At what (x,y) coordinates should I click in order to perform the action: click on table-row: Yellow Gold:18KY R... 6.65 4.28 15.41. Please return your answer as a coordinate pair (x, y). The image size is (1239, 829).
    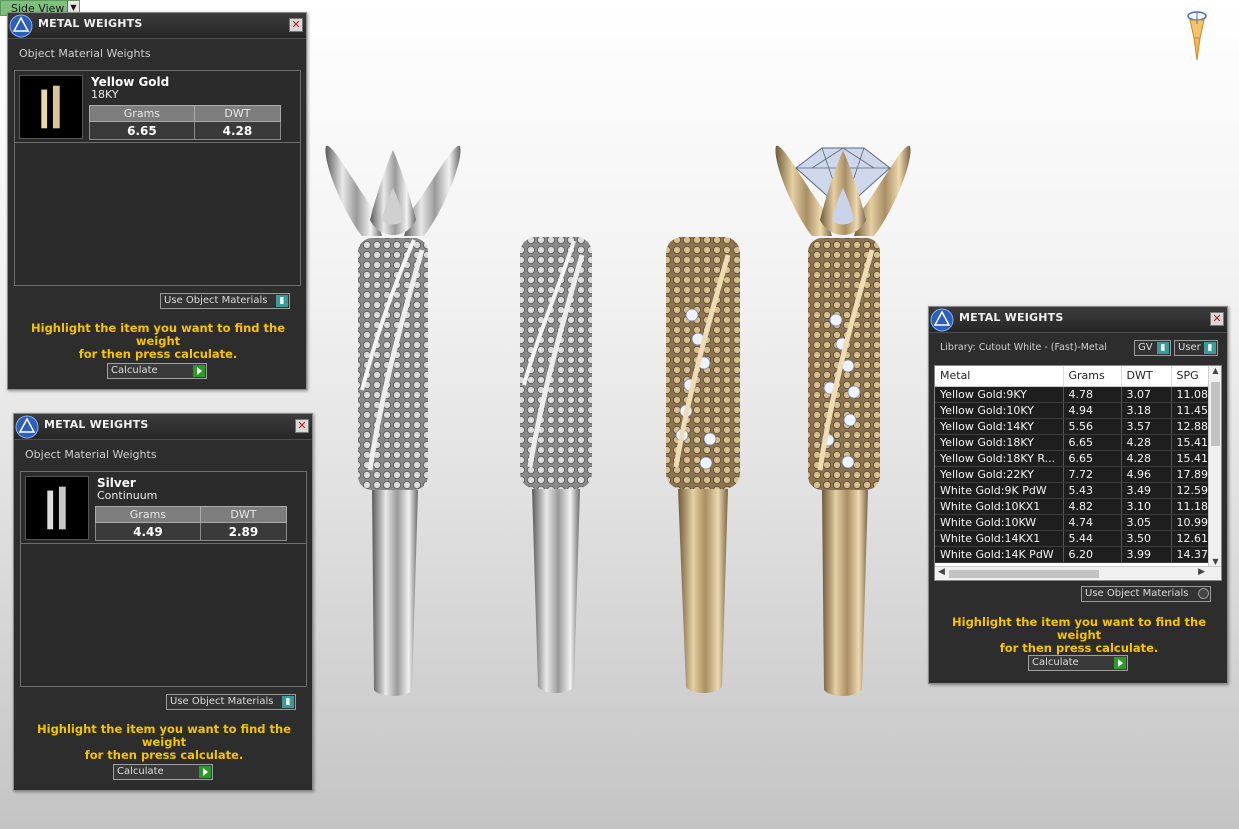
    Looking at the image, I should click on (1078, 458).